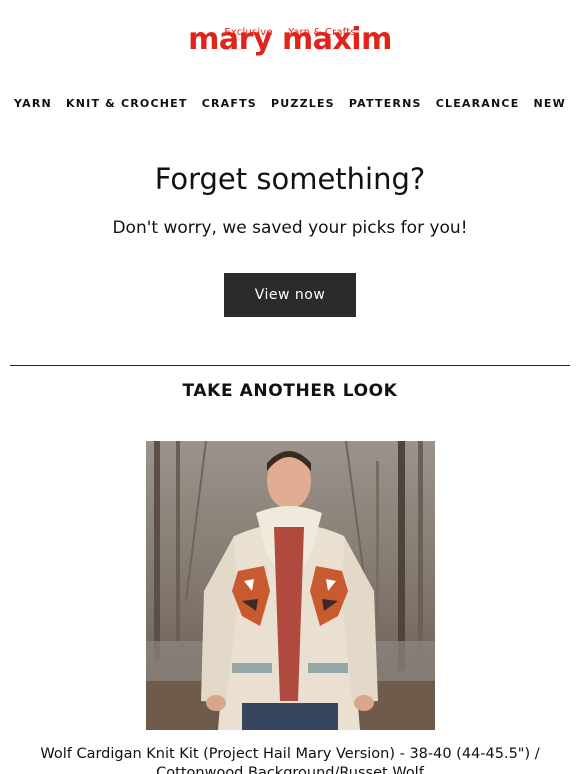  I want to click on nav-item-knit-crochet: KNIT & CROCHET, so click(127, 105).